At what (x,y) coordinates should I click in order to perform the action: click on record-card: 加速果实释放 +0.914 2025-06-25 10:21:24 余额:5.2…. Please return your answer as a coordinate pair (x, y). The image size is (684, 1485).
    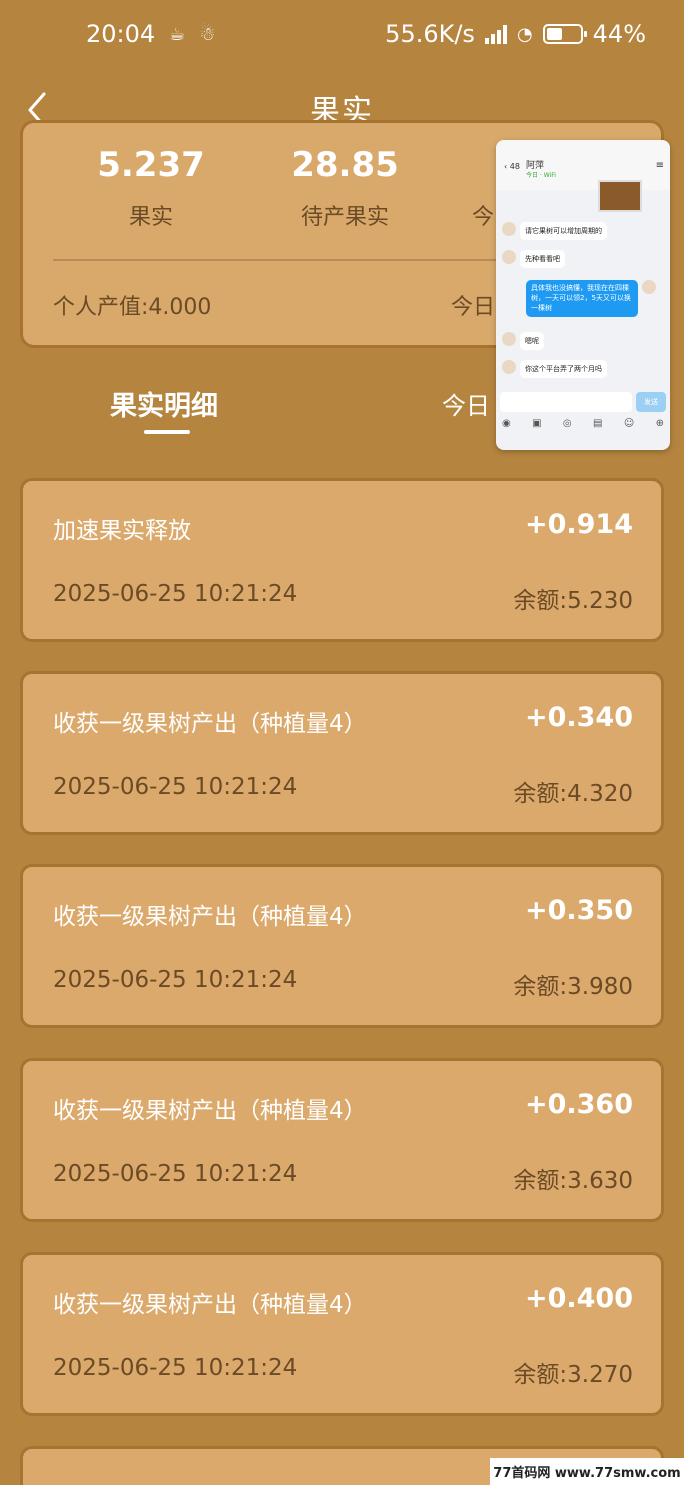
    Looking at the image, I should click on (342, 560).